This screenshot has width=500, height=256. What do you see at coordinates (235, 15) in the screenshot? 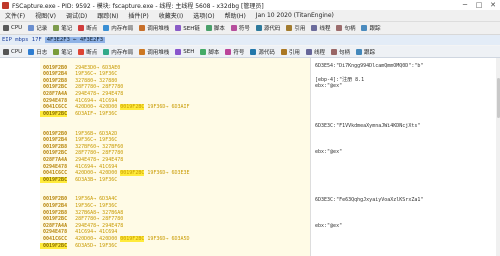
I see `menu-item: 帮助(H)` at bounding box center [235, 15].